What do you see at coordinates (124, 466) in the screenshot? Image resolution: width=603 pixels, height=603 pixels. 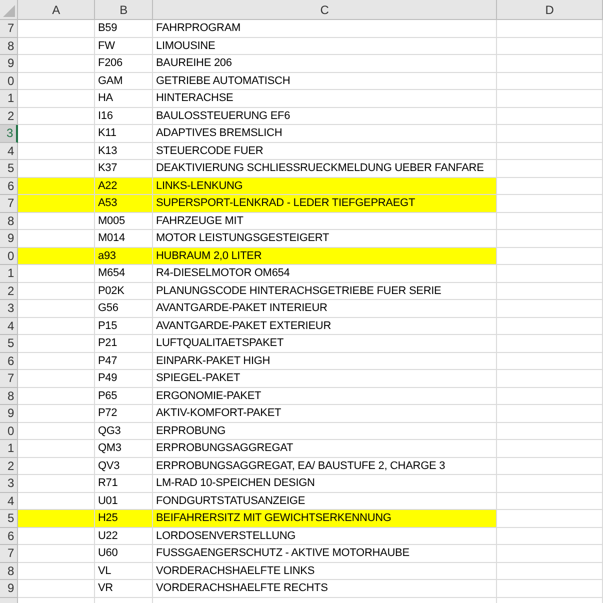 I see `table-cell: QV3` at bounding box center [124, 466].